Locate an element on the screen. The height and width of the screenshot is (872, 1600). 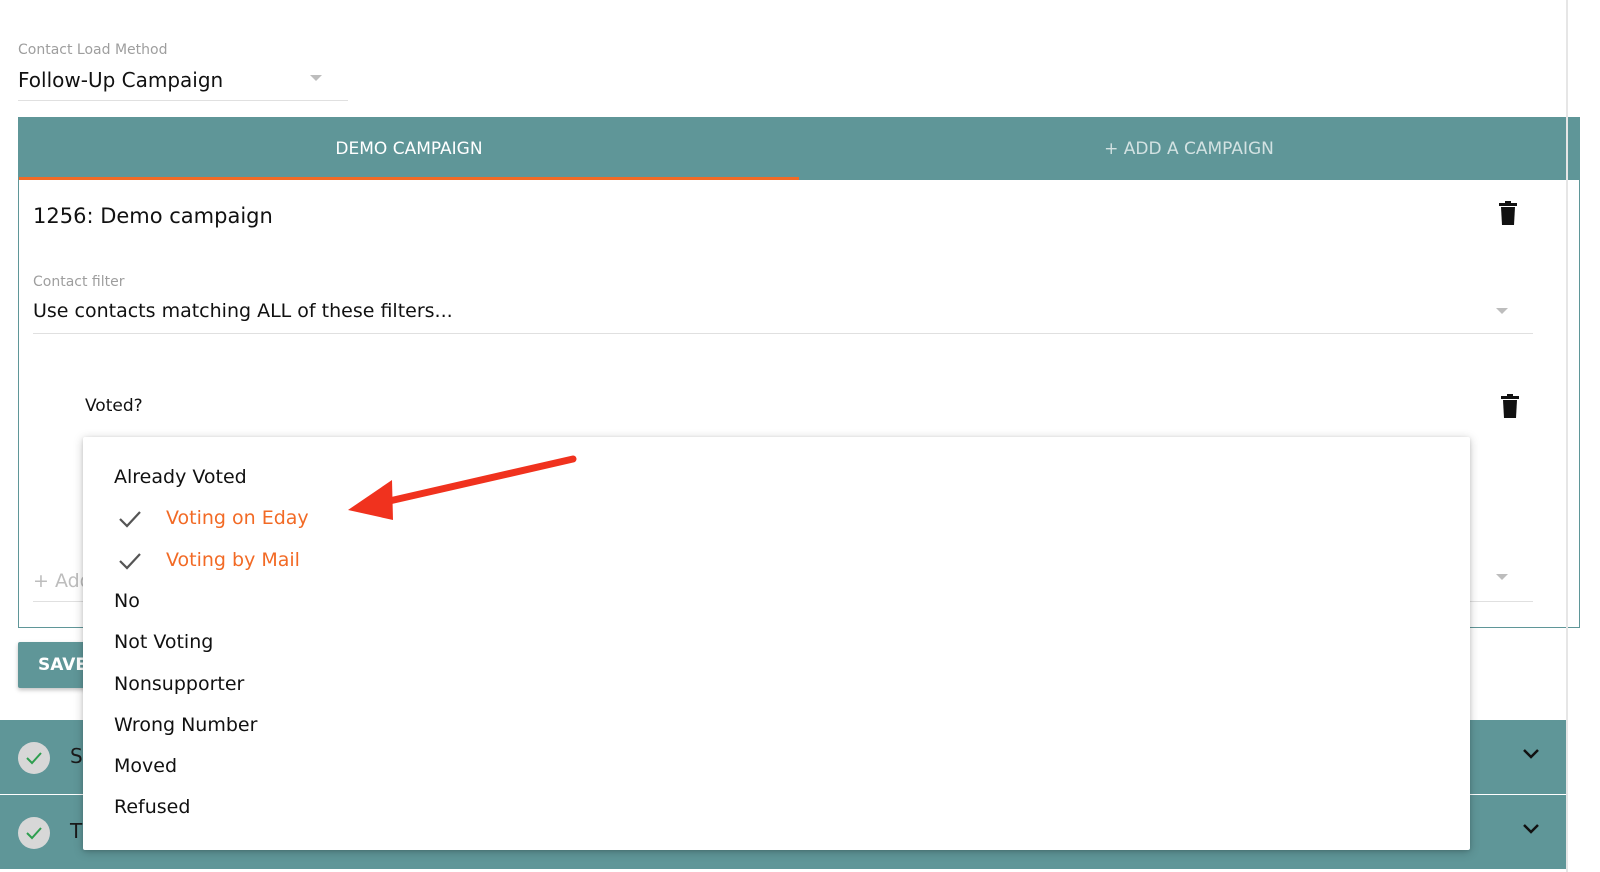
menu-option-no: No is located at coordinates (776, 601).